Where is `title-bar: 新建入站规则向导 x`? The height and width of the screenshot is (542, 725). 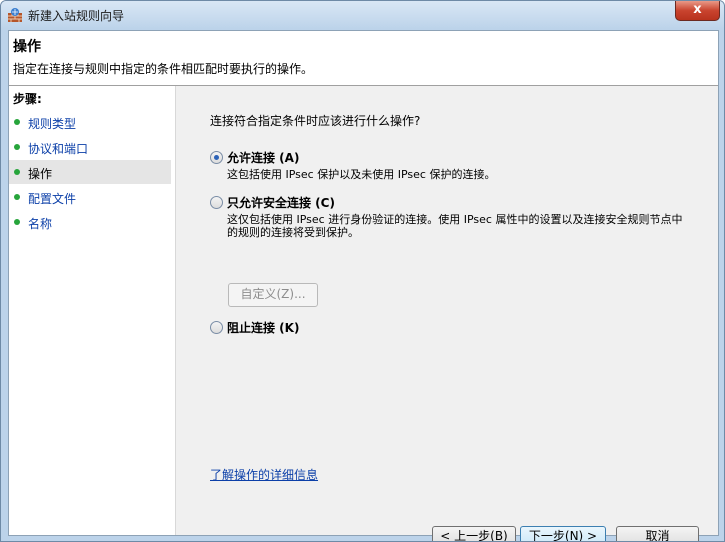 title-bar: 新建入站规则向导 x is located at coordinates (362, 15).